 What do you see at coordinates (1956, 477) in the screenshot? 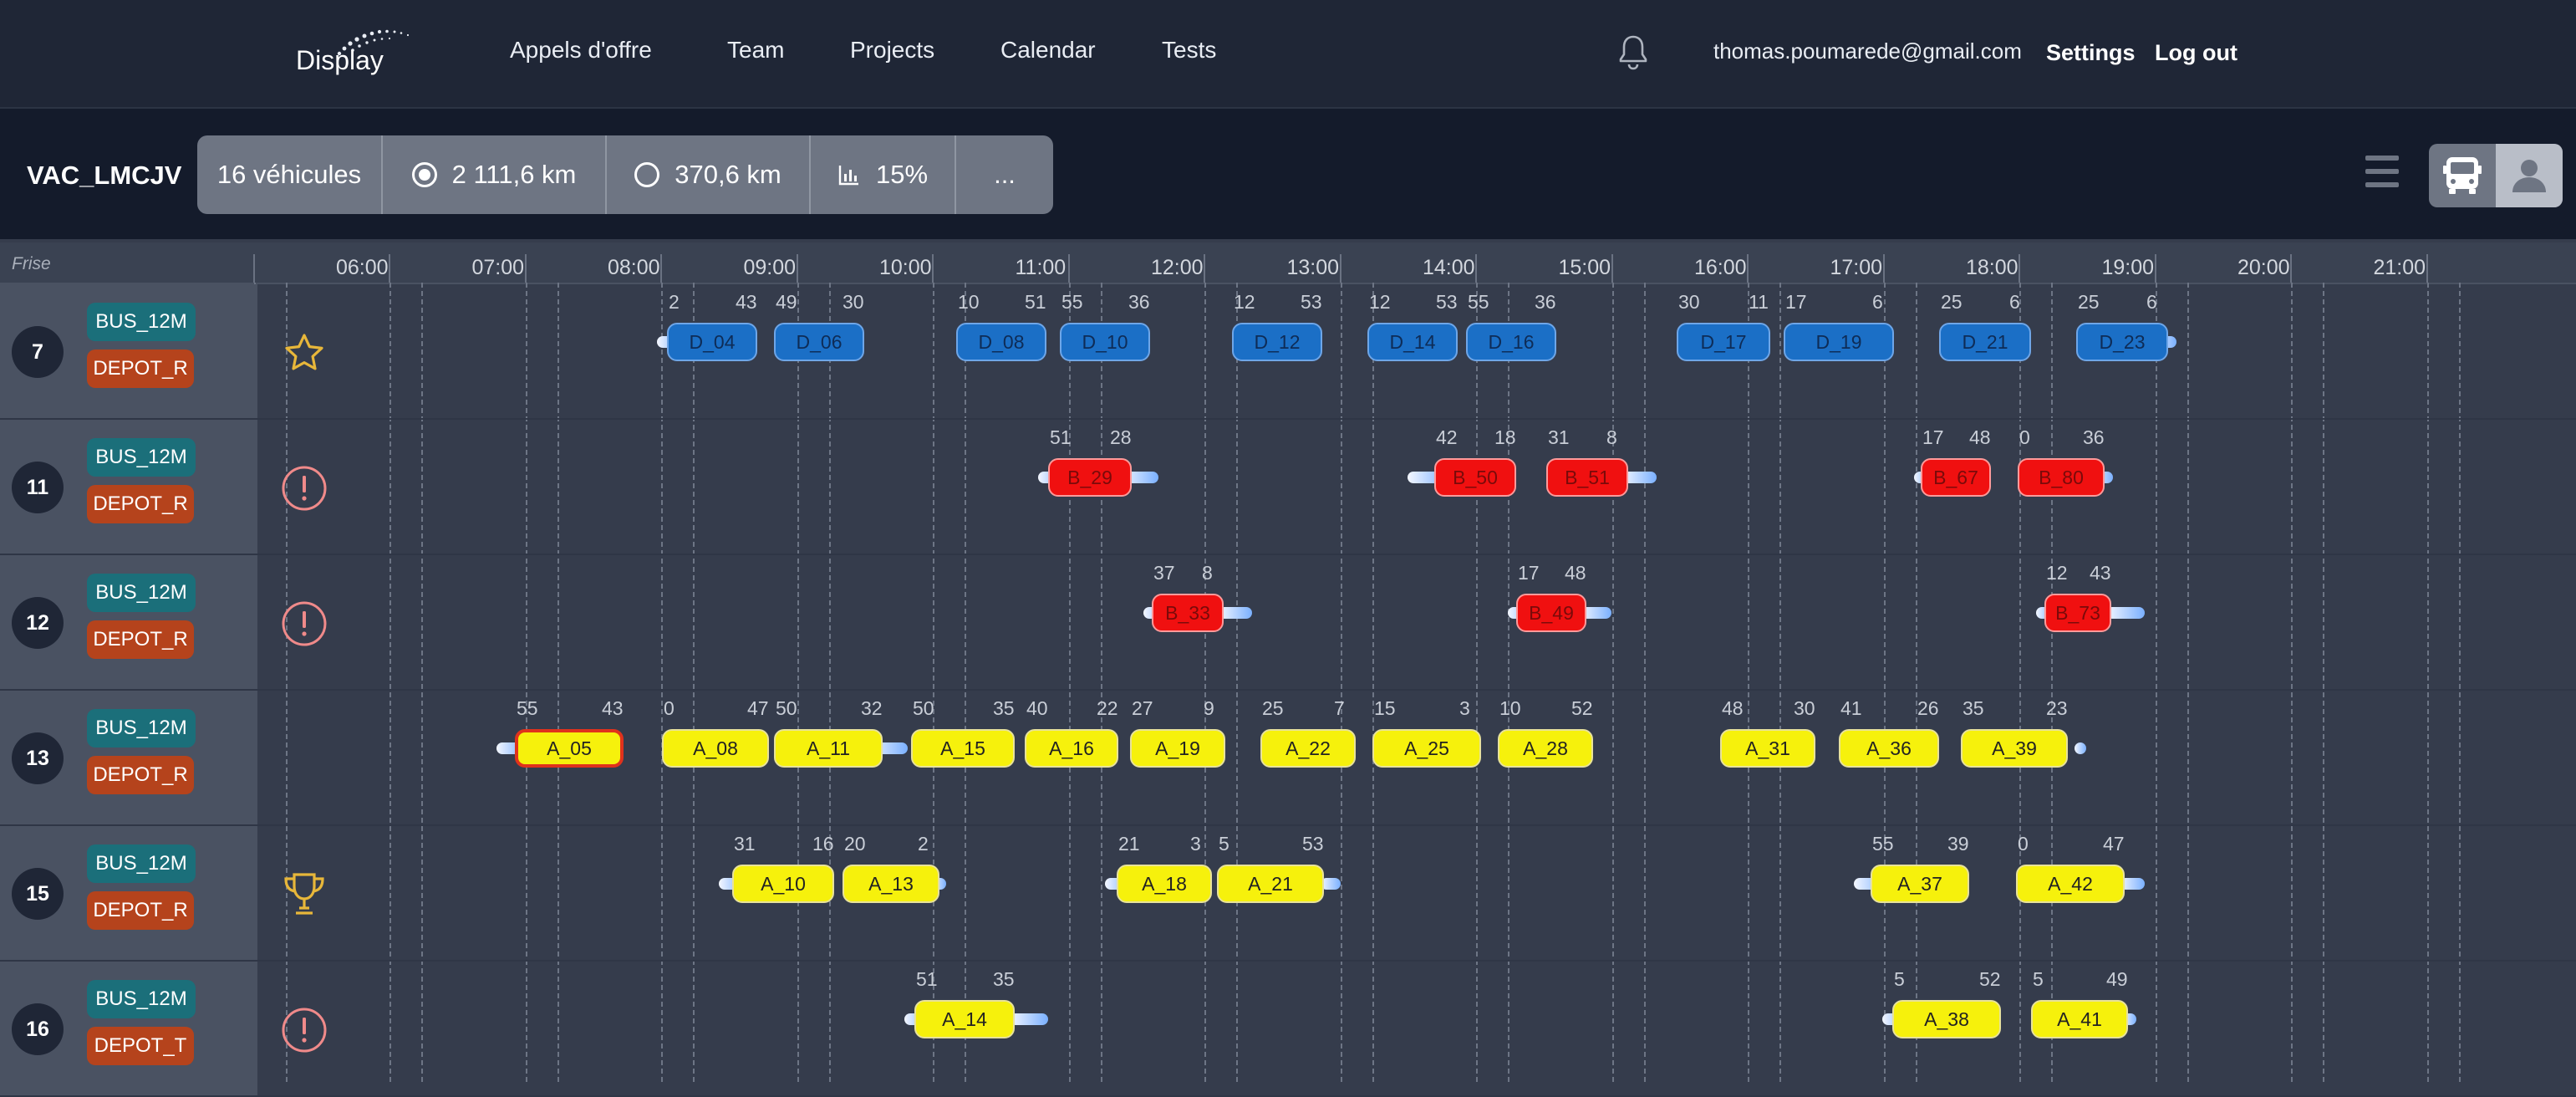
I see `trip-block: B_67` at bounding box center [1956, 477].